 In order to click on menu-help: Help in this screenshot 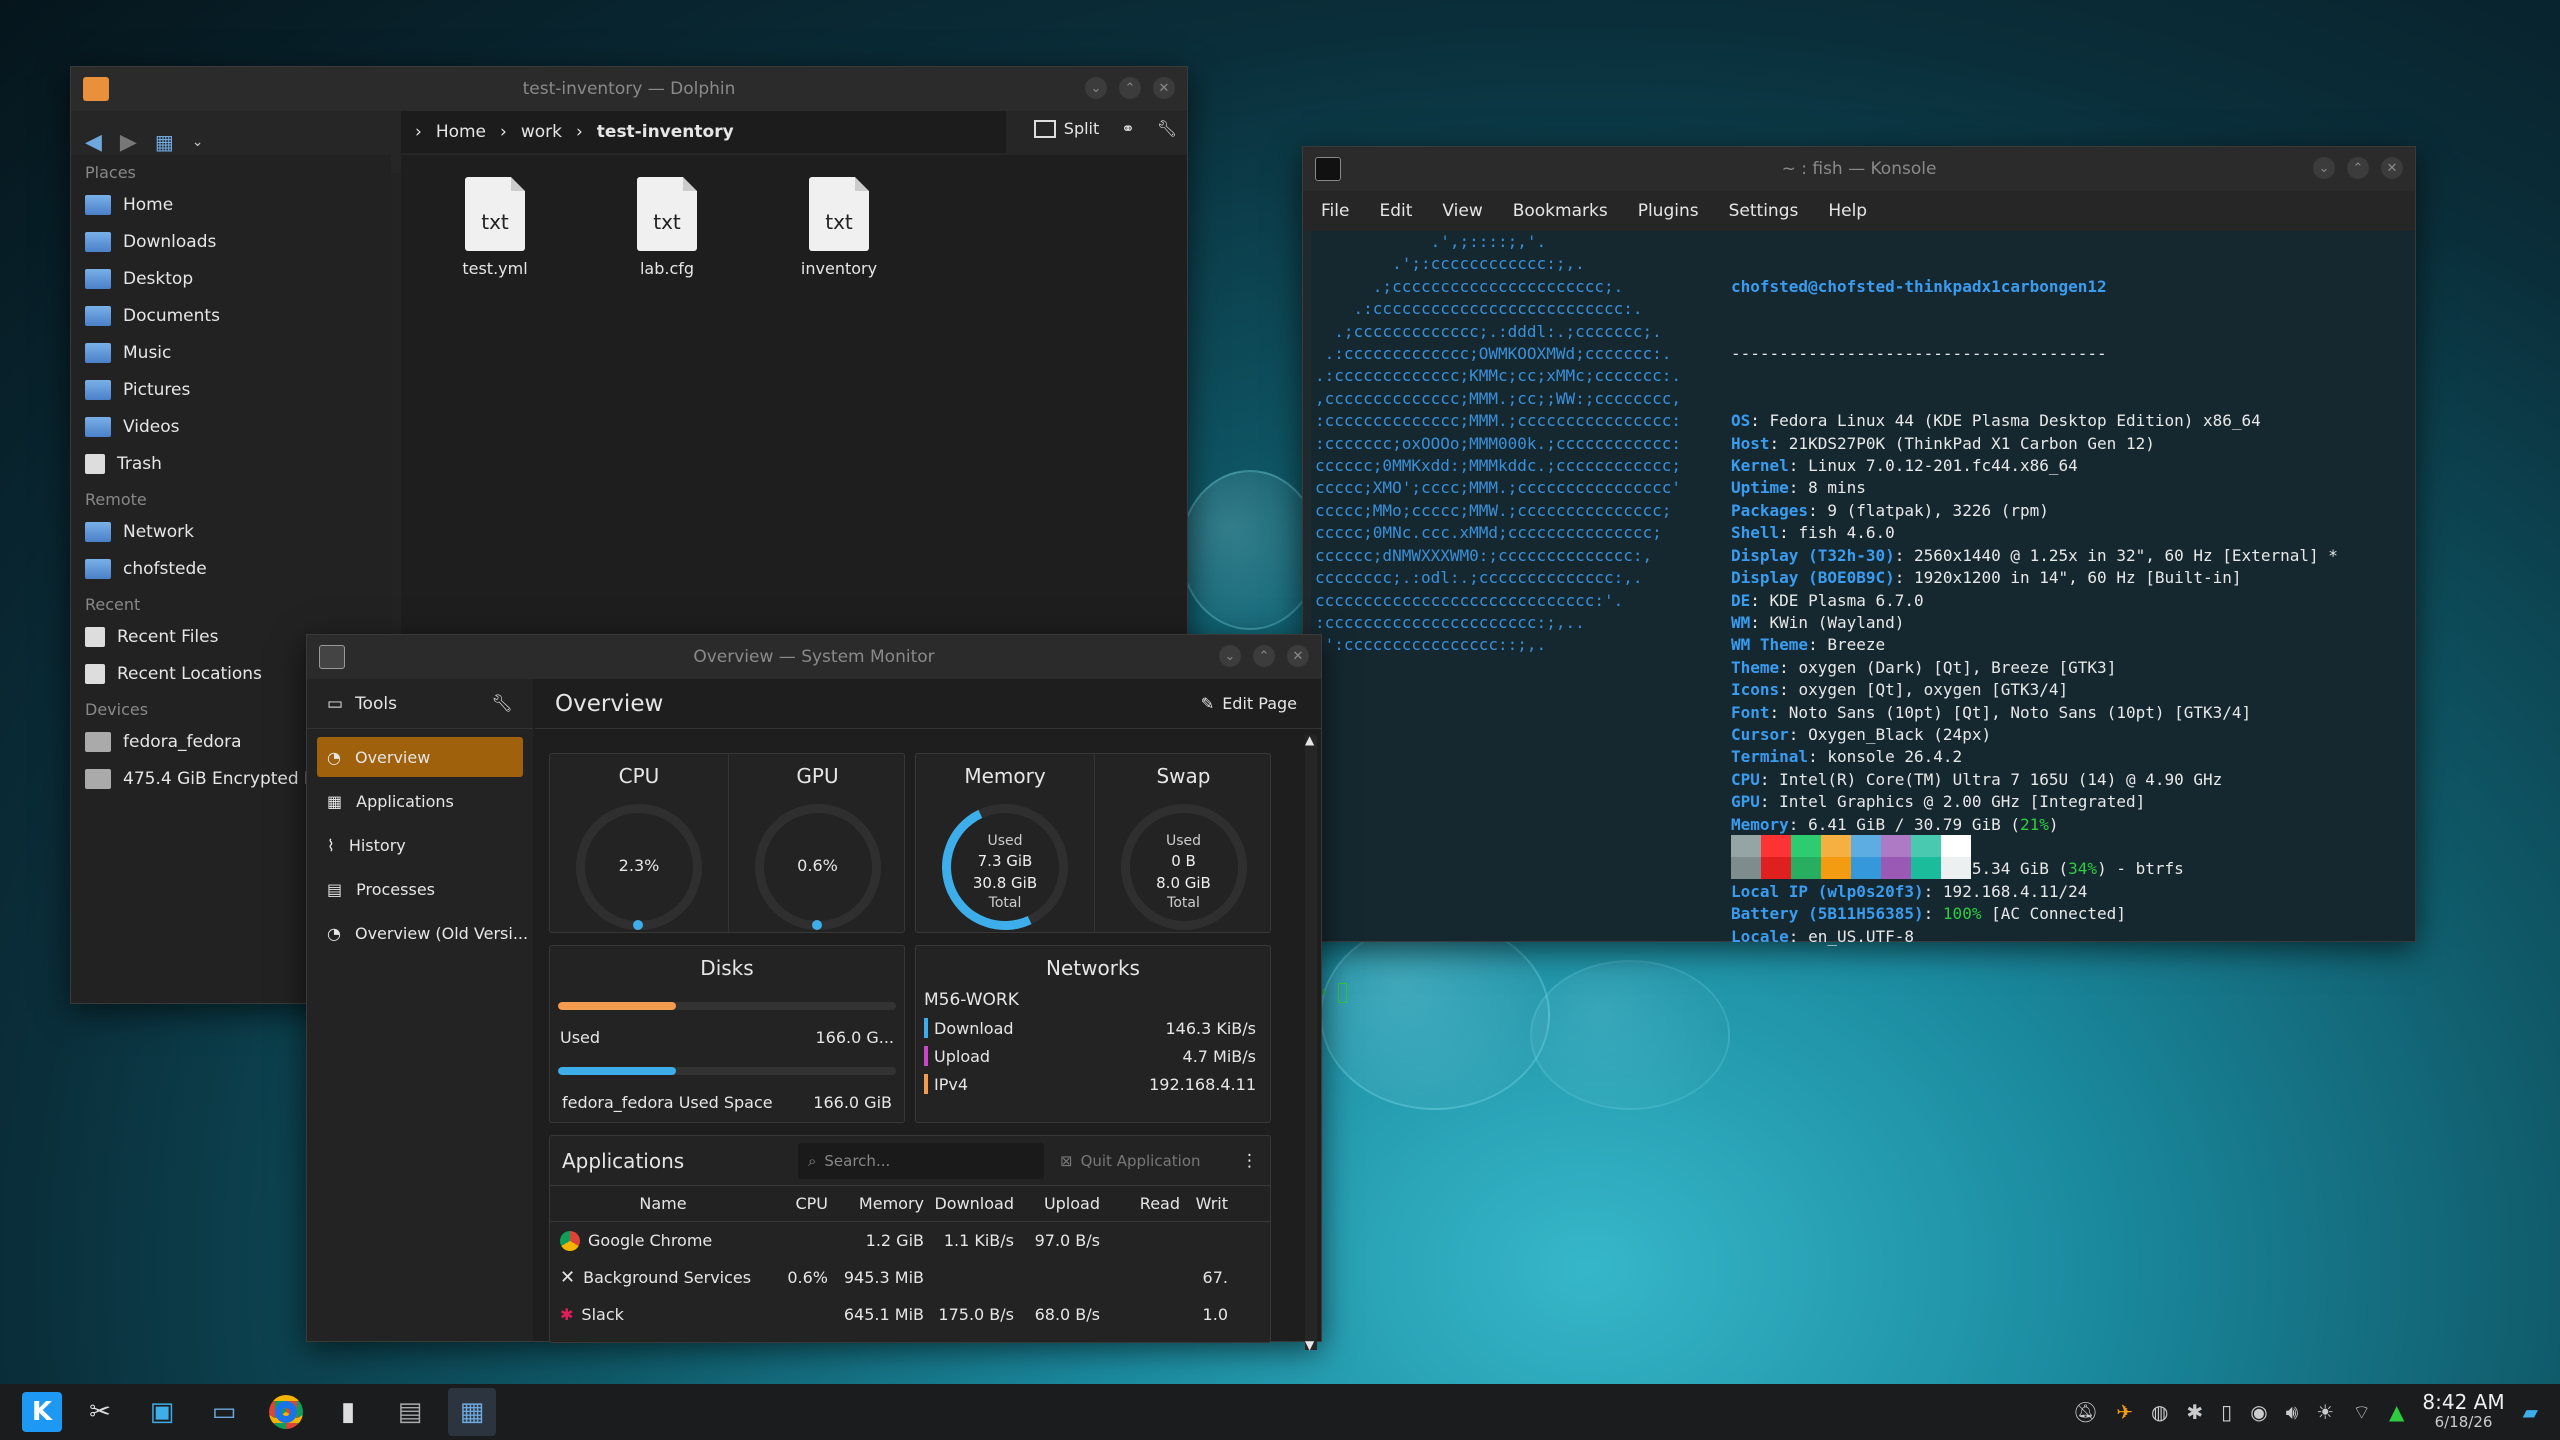, I will do `click(1847, 211)`.